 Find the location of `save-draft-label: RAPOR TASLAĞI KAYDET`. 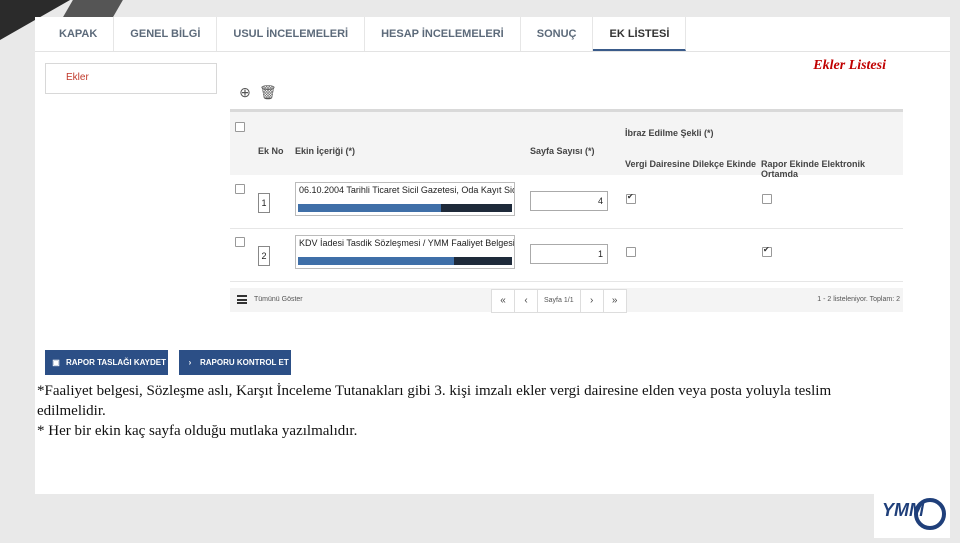

save-draft-label: RAPOR TASLAĞI KAYDET is located at coordinates (116, 362).